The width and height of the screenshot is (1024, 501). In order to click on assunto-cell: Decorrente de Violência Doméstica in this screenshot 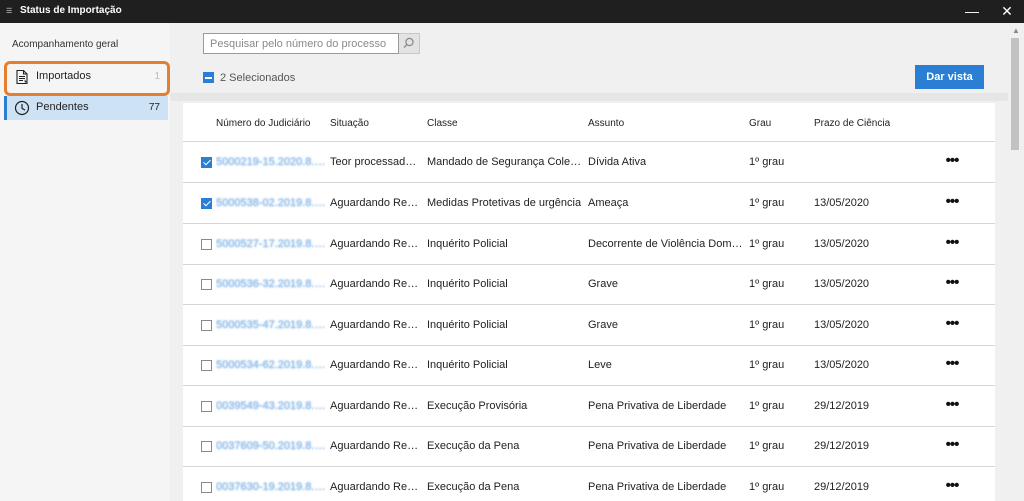, I will do `click(667, 244)`.